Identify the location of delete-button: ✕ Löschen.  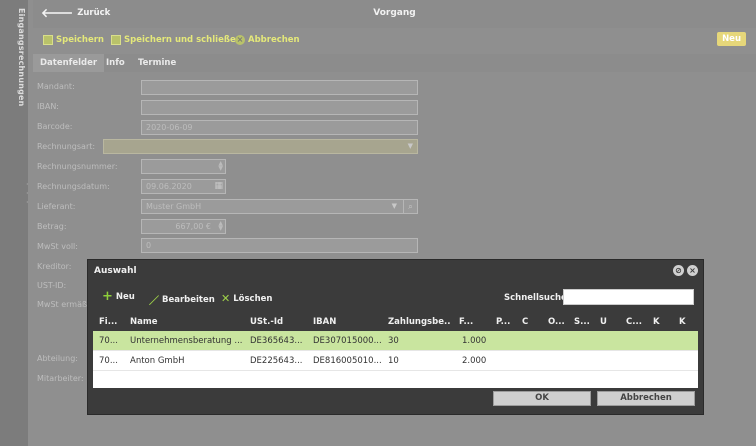
(246, 298).